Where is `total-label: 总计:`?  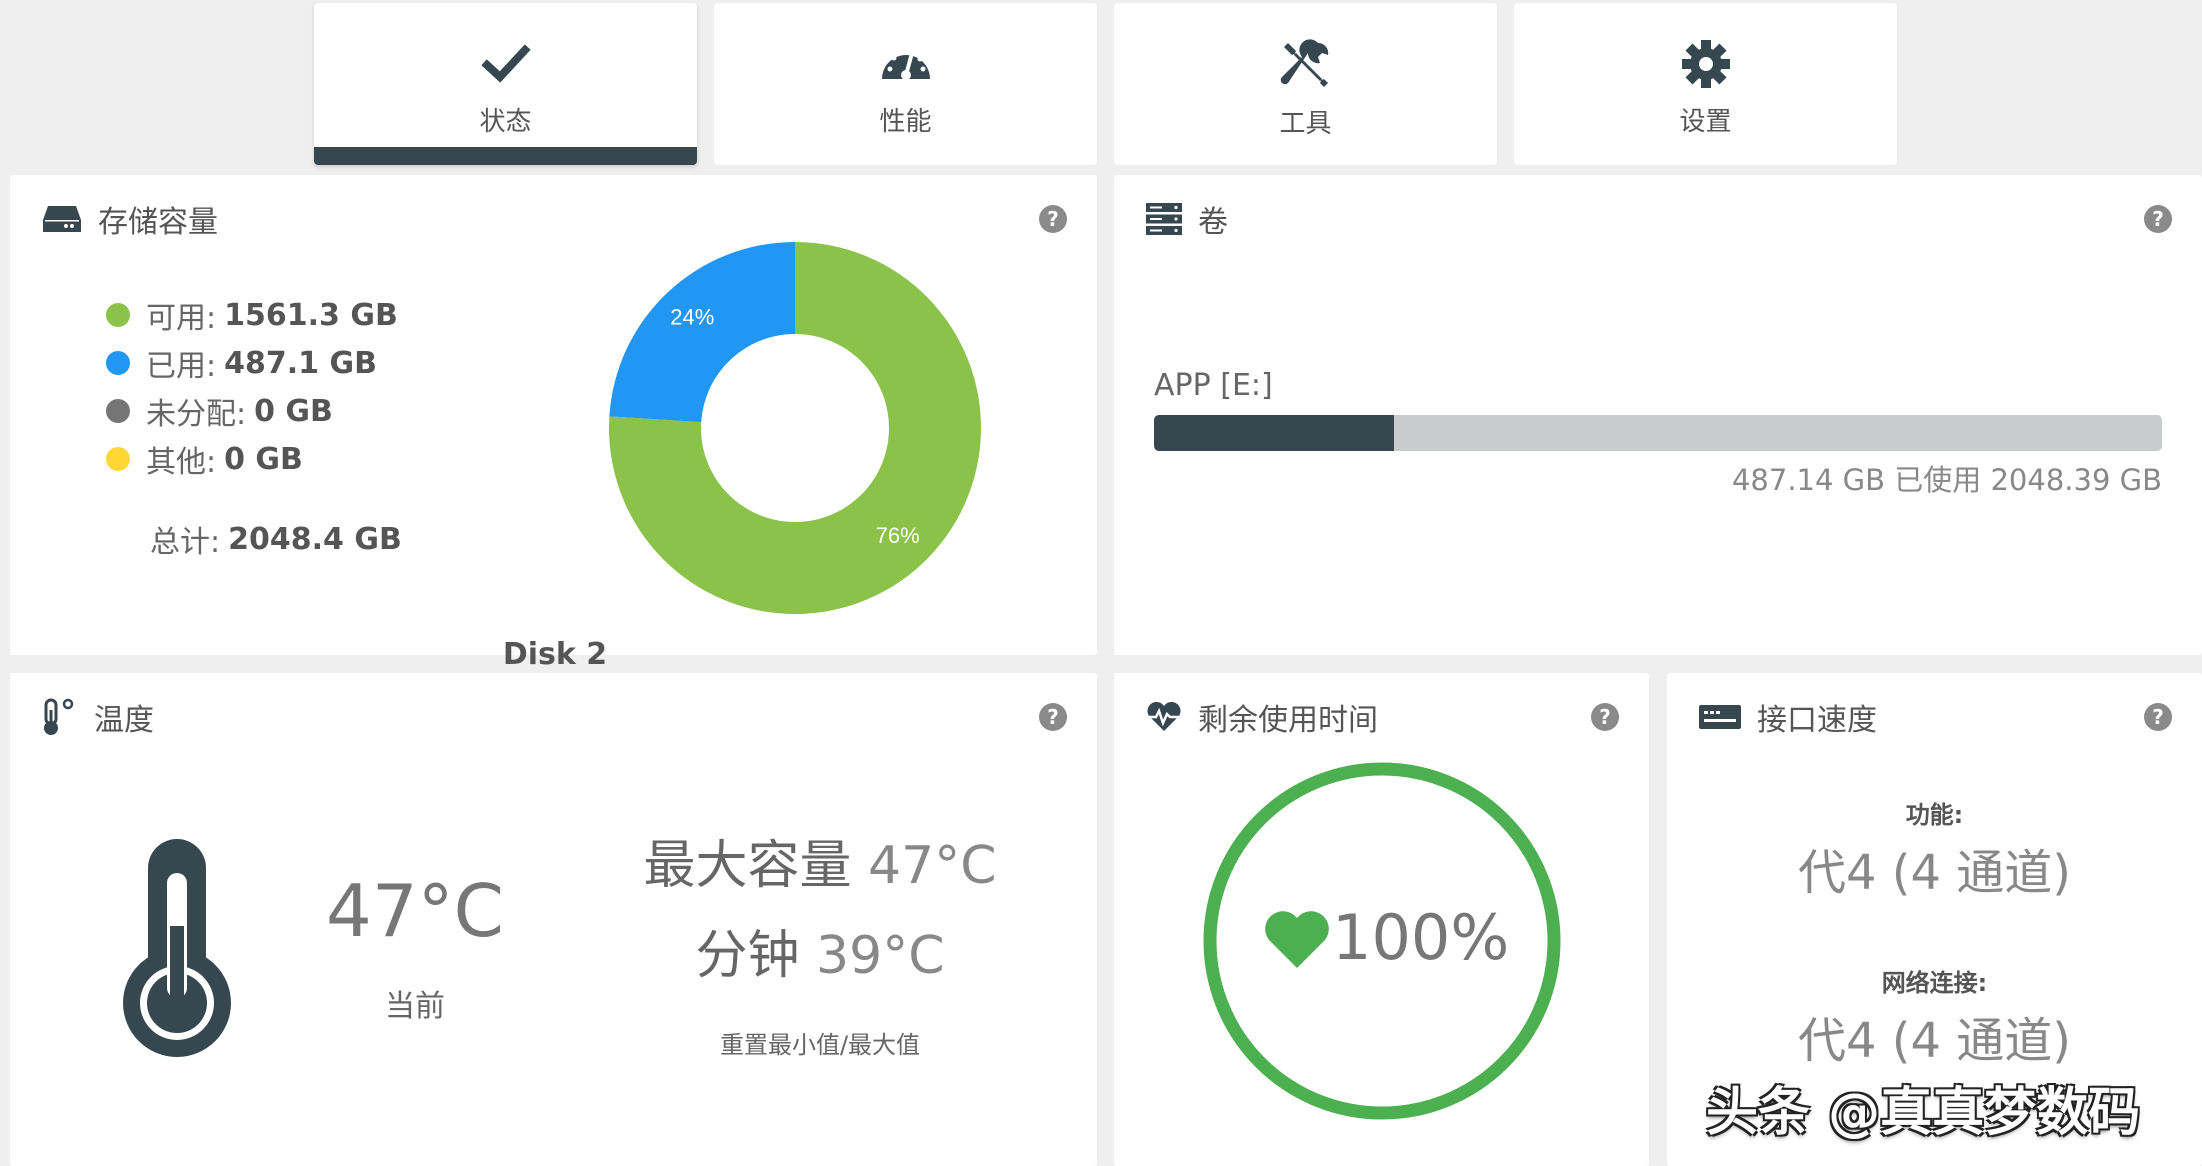
total-label: 总计: is located at coordinates (185, 542).